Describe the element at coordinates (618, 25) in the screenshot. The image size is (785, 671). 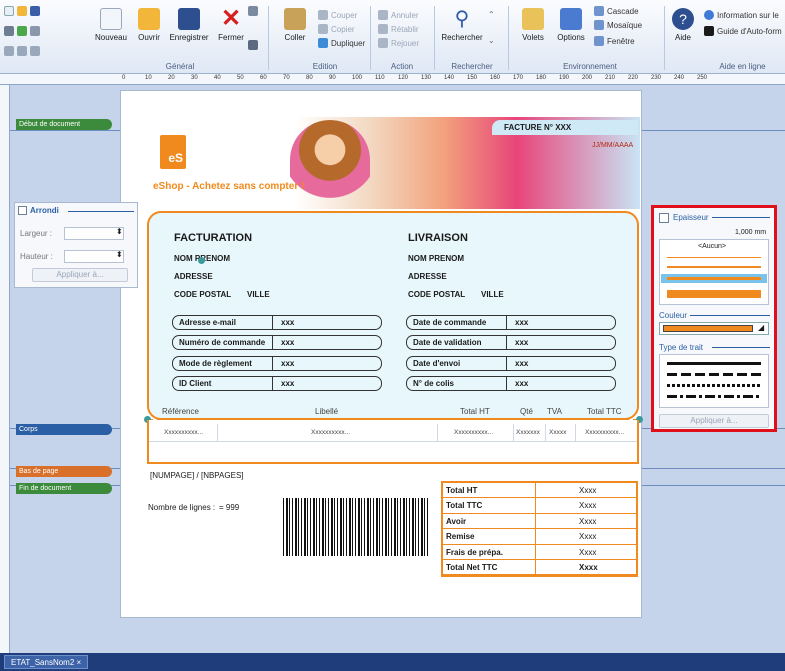
I see `mosaic-button: Mosaïque` at that location.